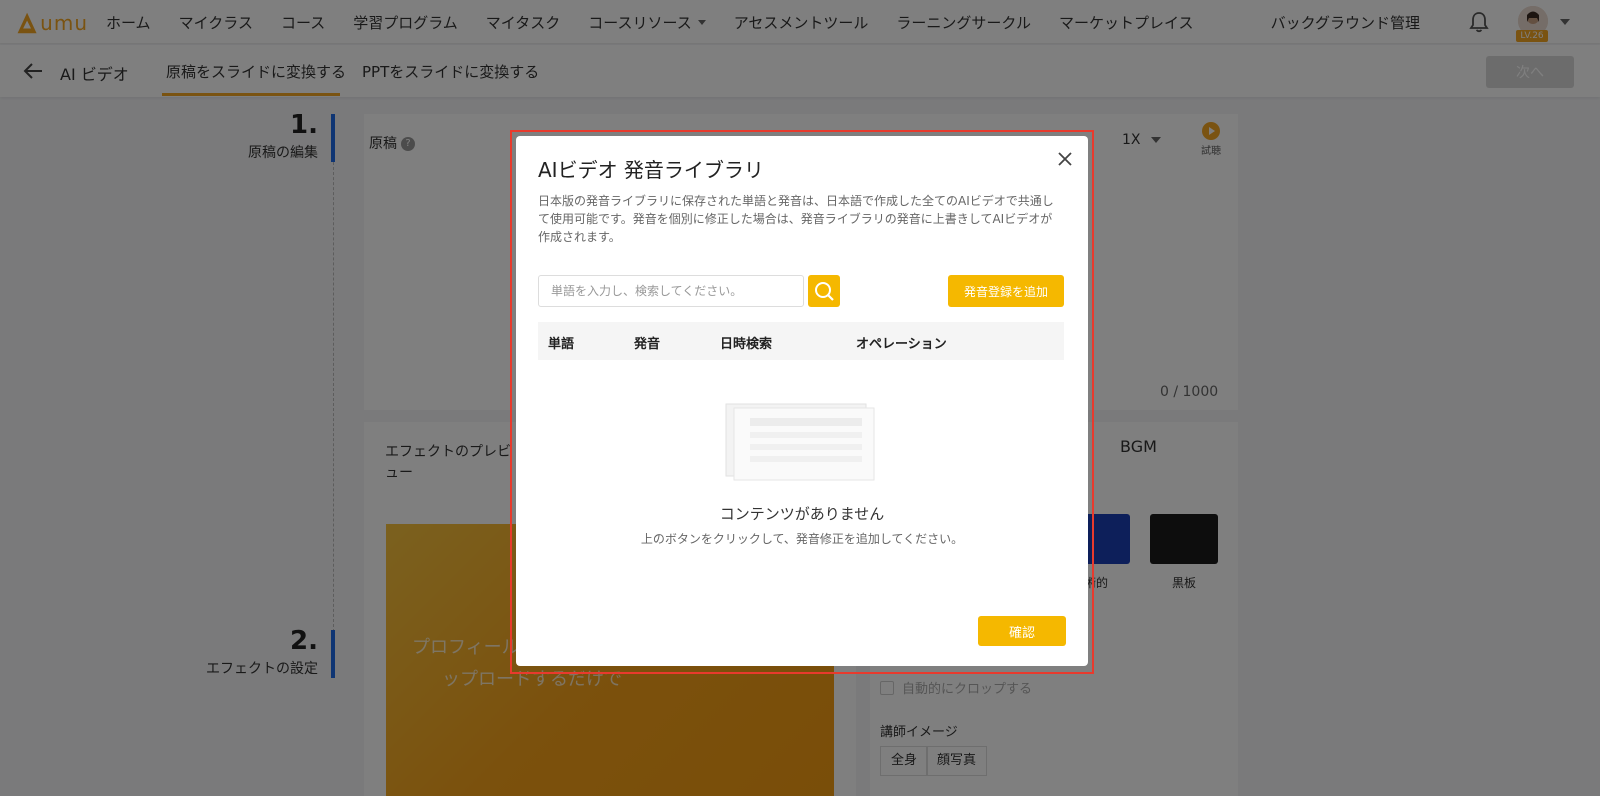 This screenshot has width=1600, height=796. I want to click on empty-state-icon, so click(800, 442).